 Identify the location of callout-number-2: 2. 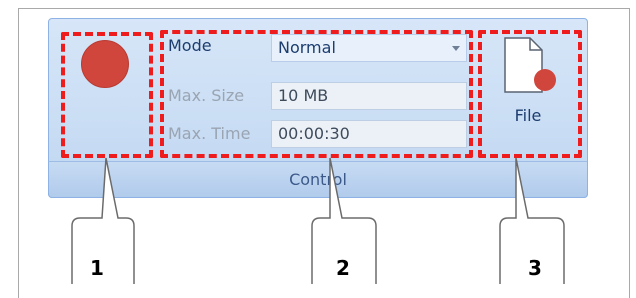
(343, 268).